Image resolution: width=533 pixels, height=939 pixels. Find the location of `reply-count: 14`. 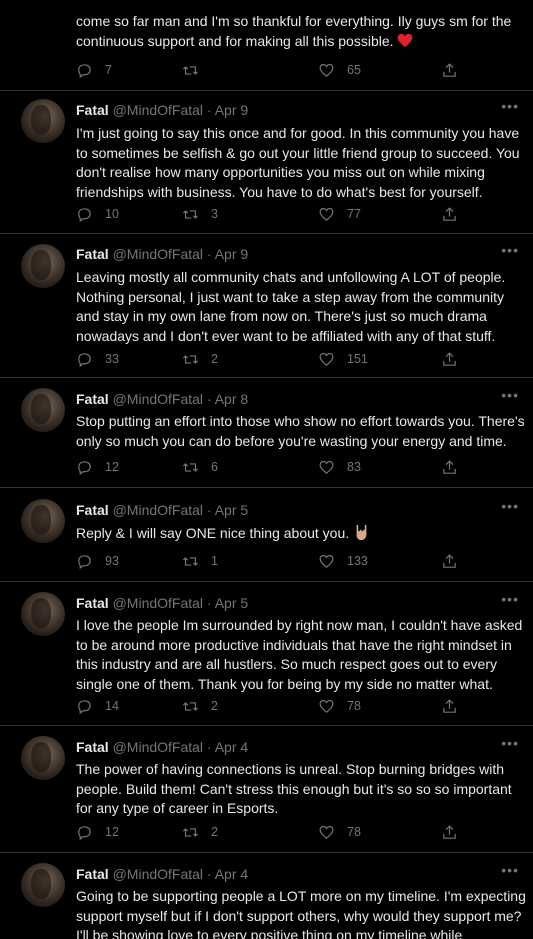

reply-count: 14 is located at coordinates (112, 706).